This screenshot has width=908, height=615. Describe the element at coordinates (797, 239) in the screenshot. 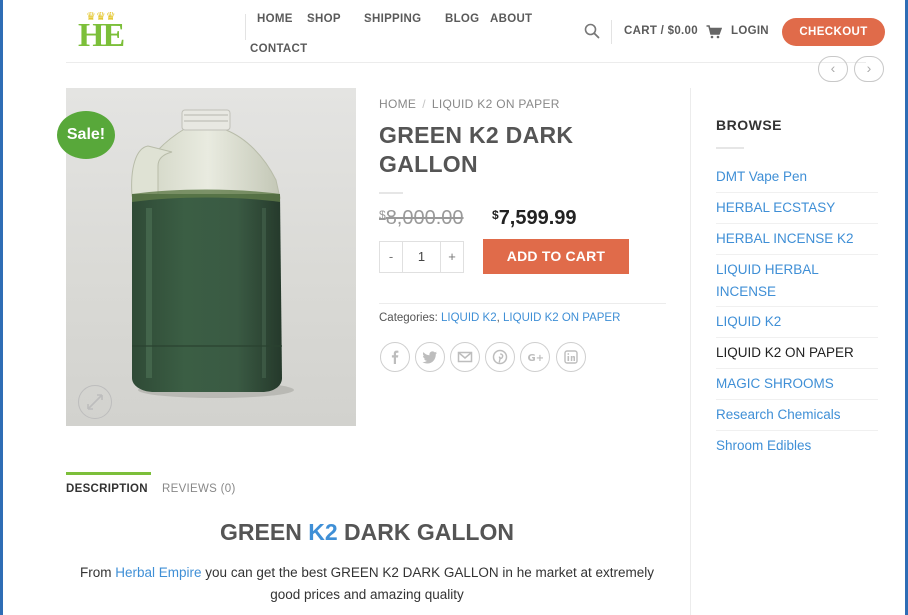

I see `sidebar-item-herbal-incense-k2: HERBAL INCENSE K2` at that location.